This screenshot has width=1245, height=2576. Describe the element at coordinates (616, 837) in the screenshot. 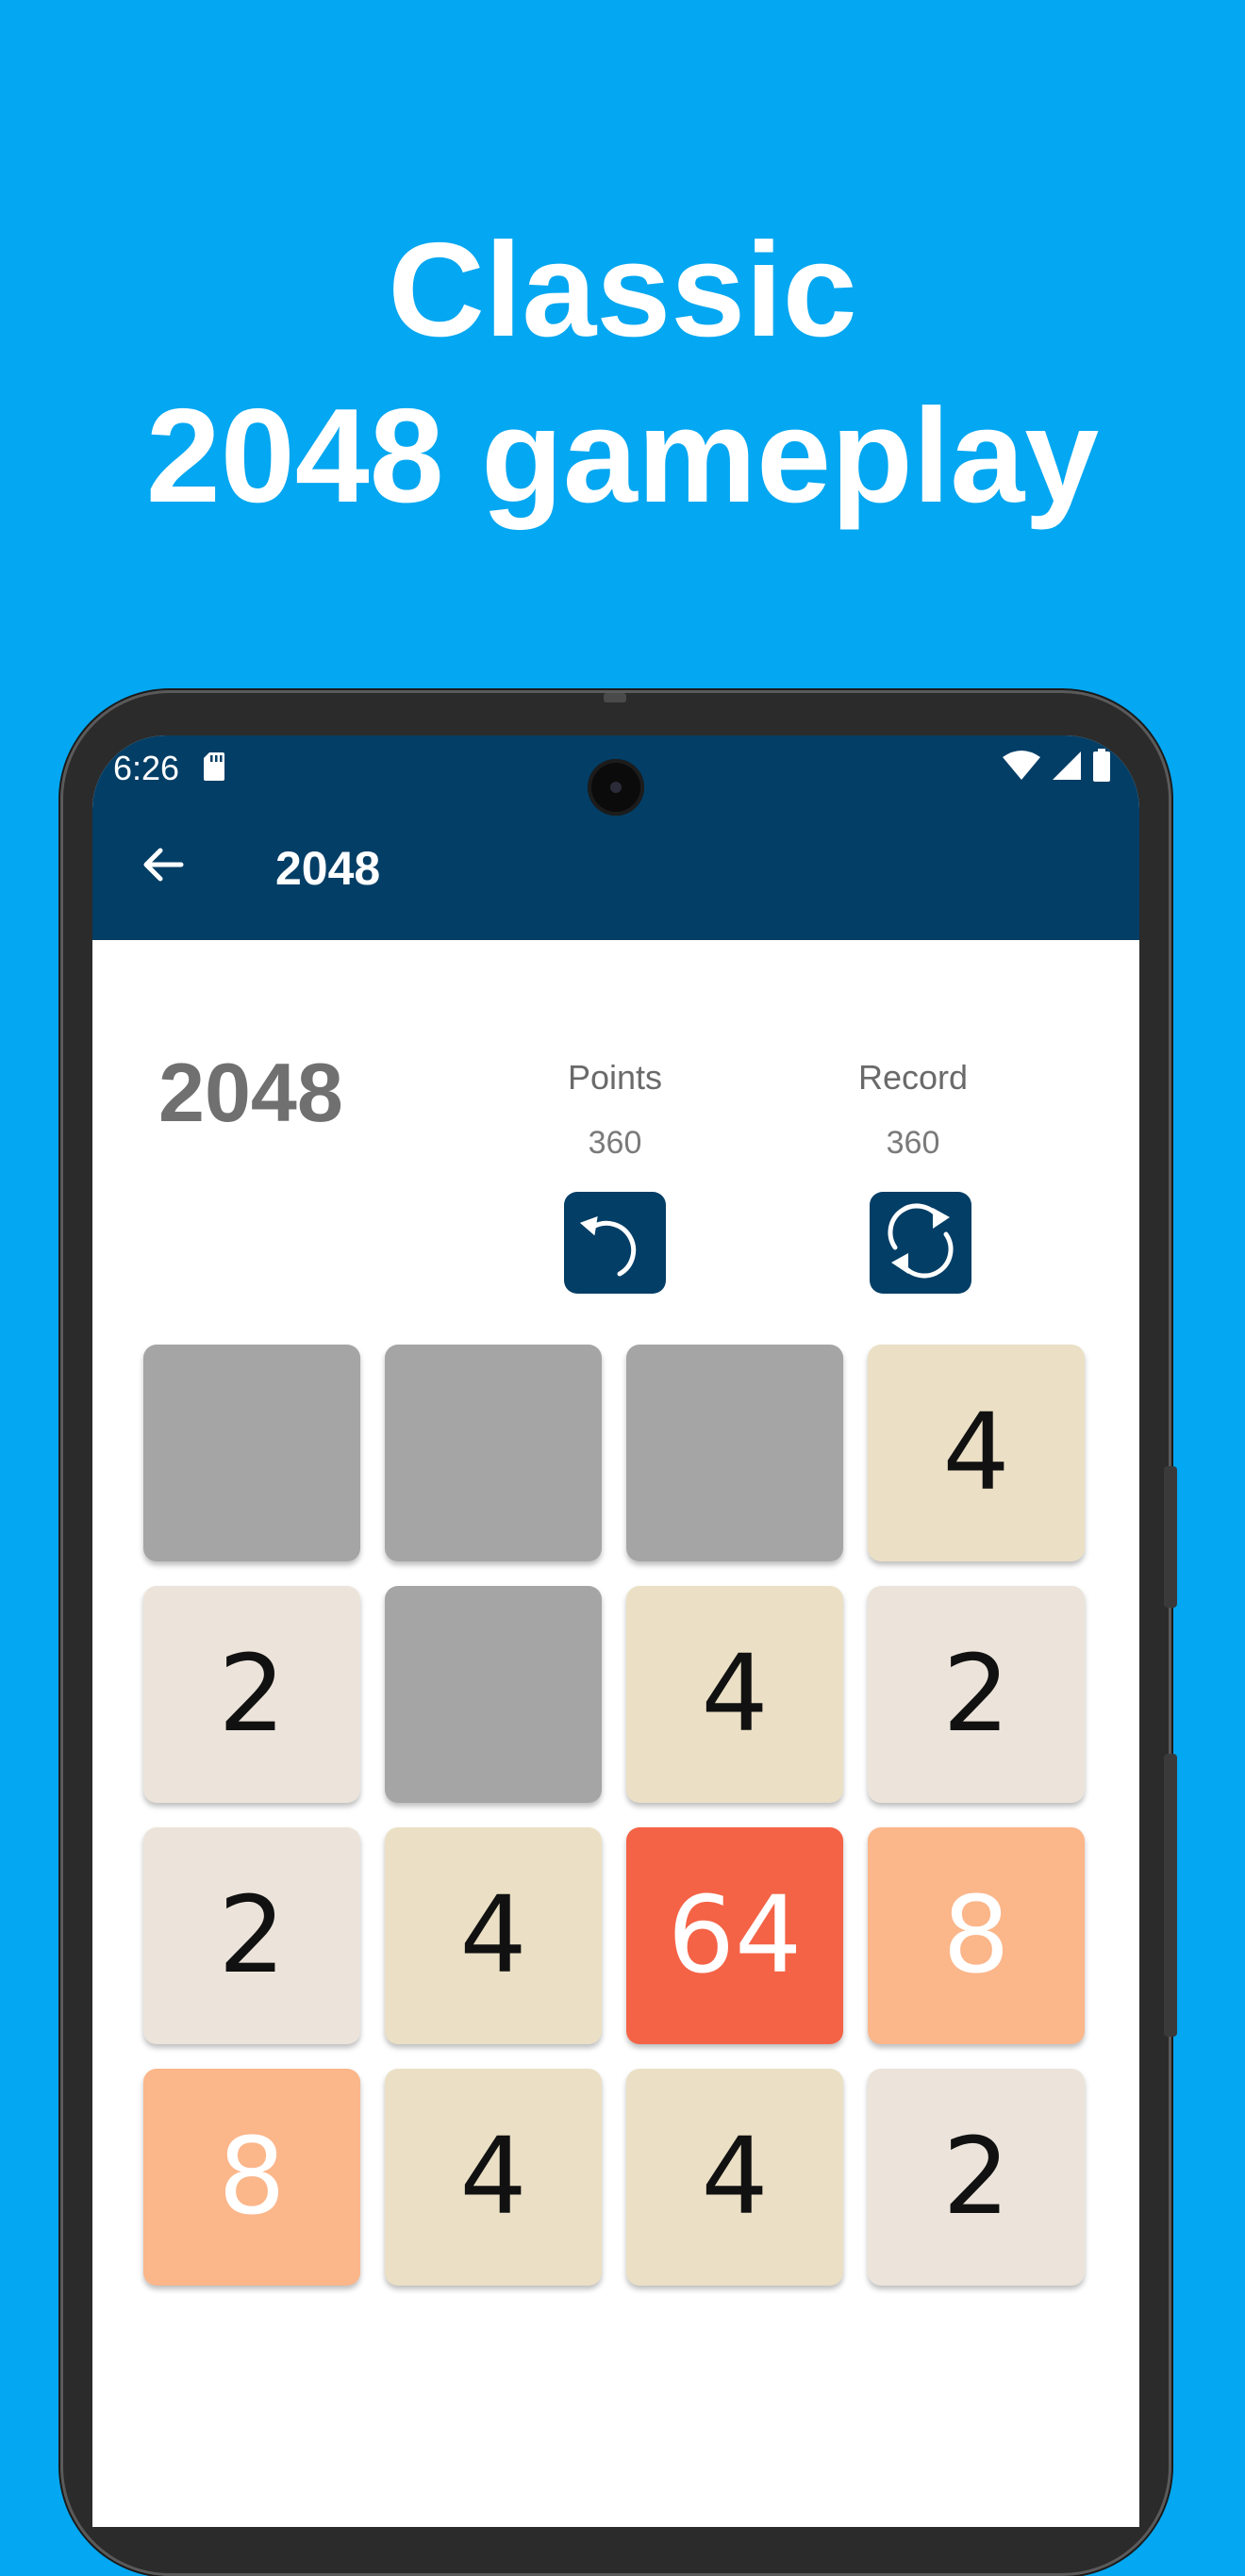

I see `app-bar: 6:26 2048` at that location.